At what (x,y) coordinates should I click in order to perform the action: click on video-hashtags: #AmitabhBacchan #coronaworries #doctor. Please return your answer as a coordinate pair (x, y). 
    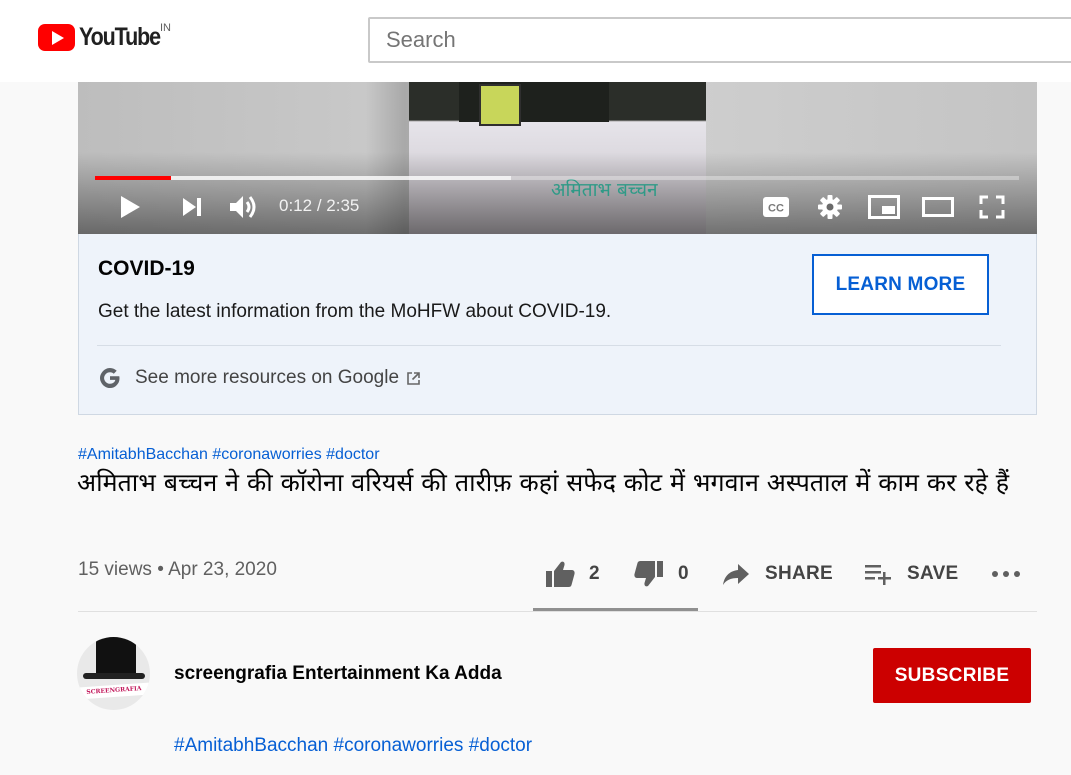
    Looking at the image, I should click on (229, 455).